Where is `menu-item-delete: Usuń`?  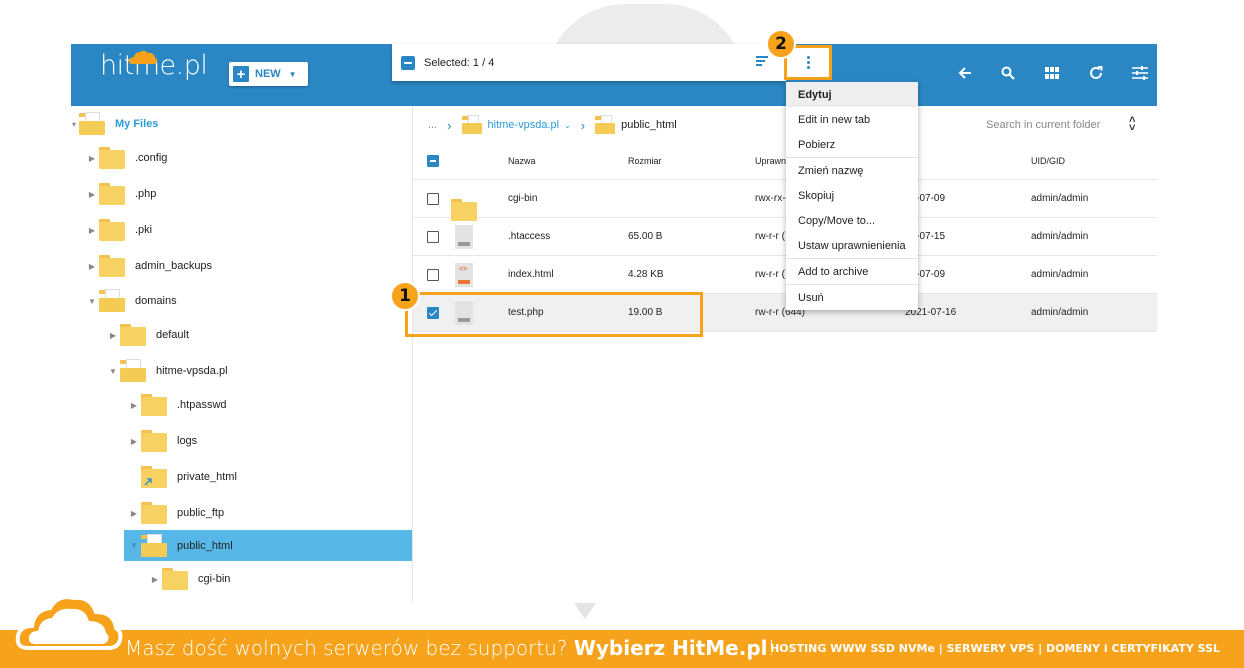 menu-item-delete: Usuń is located at coordinates (852, 297).